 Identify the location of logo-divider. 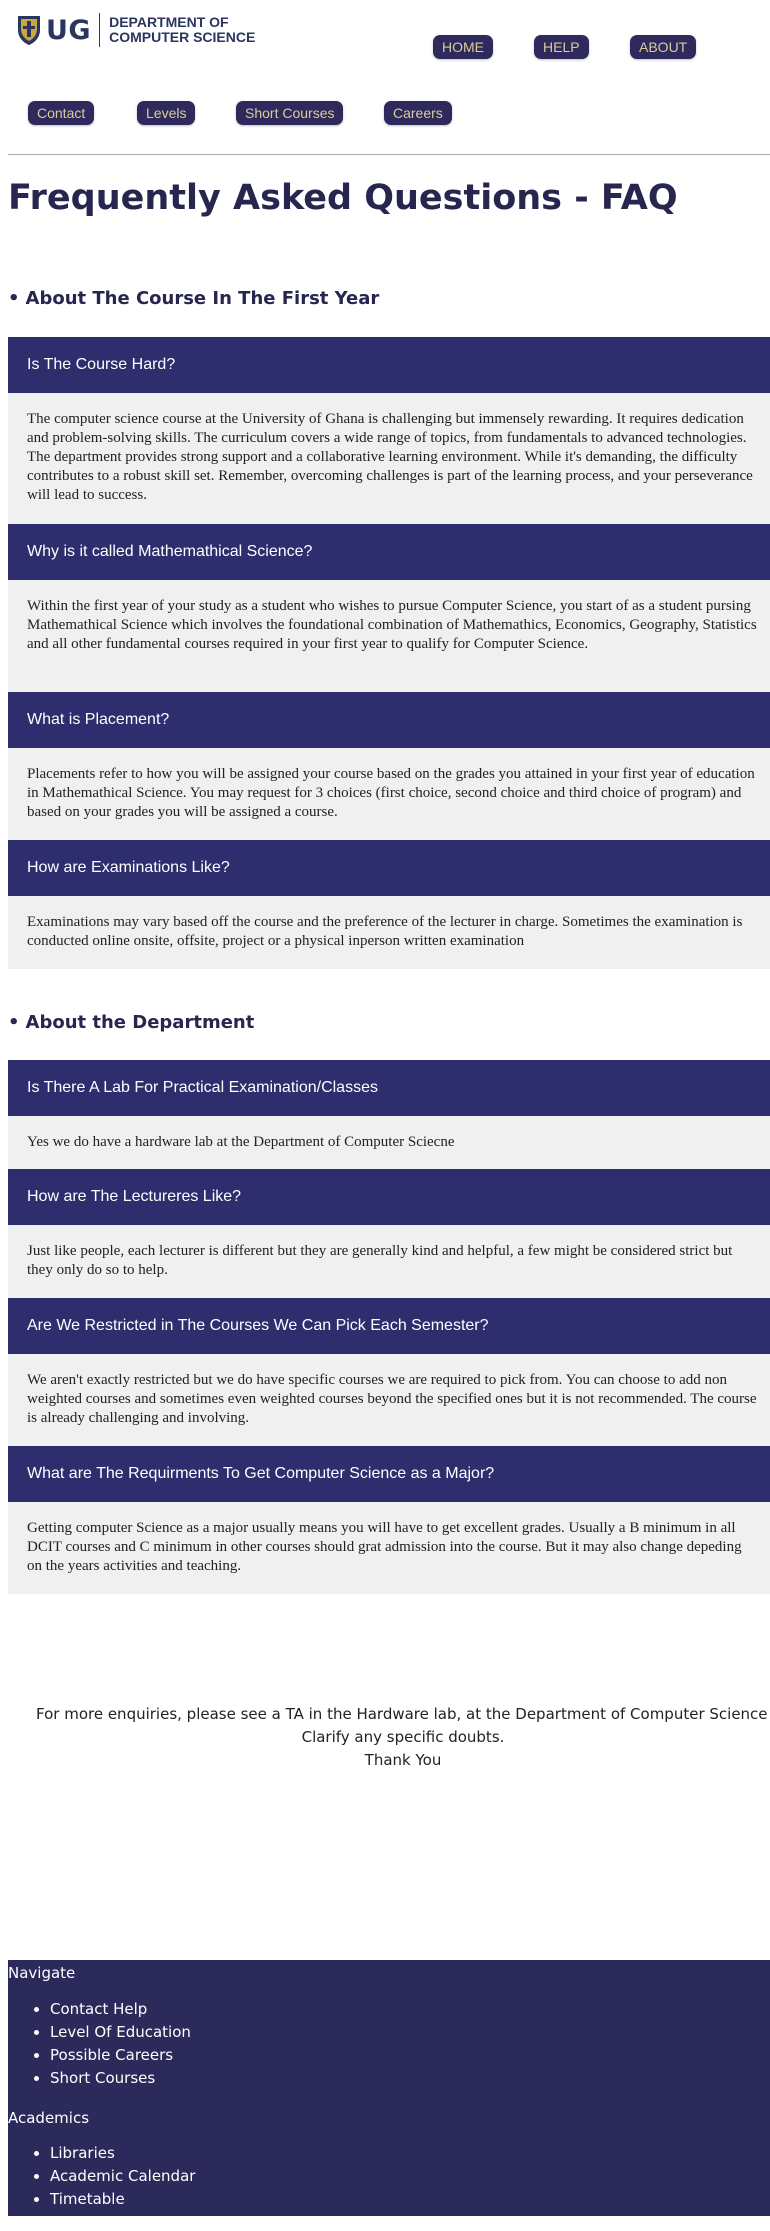
(100, 30).